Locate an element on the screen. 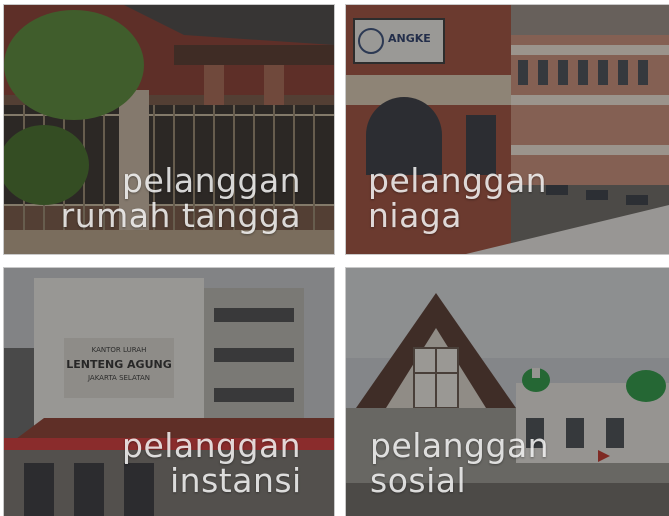 This screenshot has height=516, width=669. tile-caption: pelanggan sosial is located at coordinates (459, 463).